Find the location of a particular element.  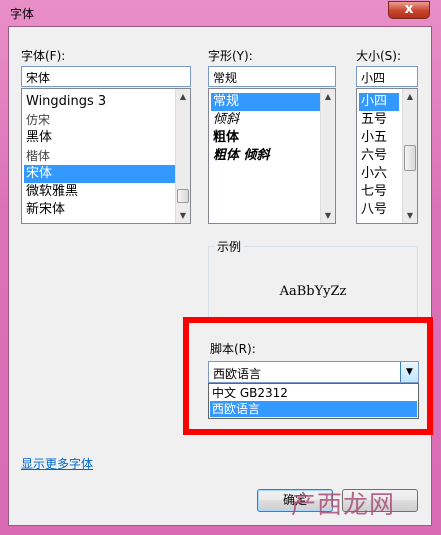

style-list-item: 粗体 is located at coordinates (266, 138).